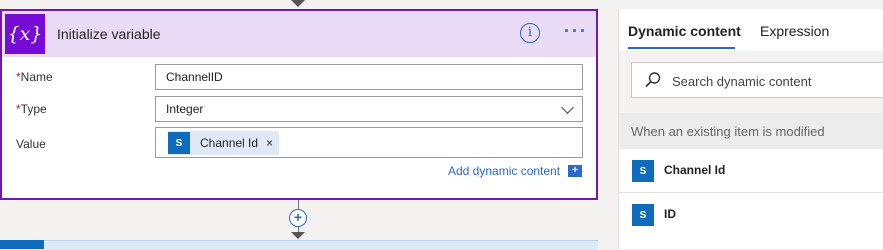 The image size is (883, 250). I want to click on dynamic-item-label: ID, so click(670, 214).